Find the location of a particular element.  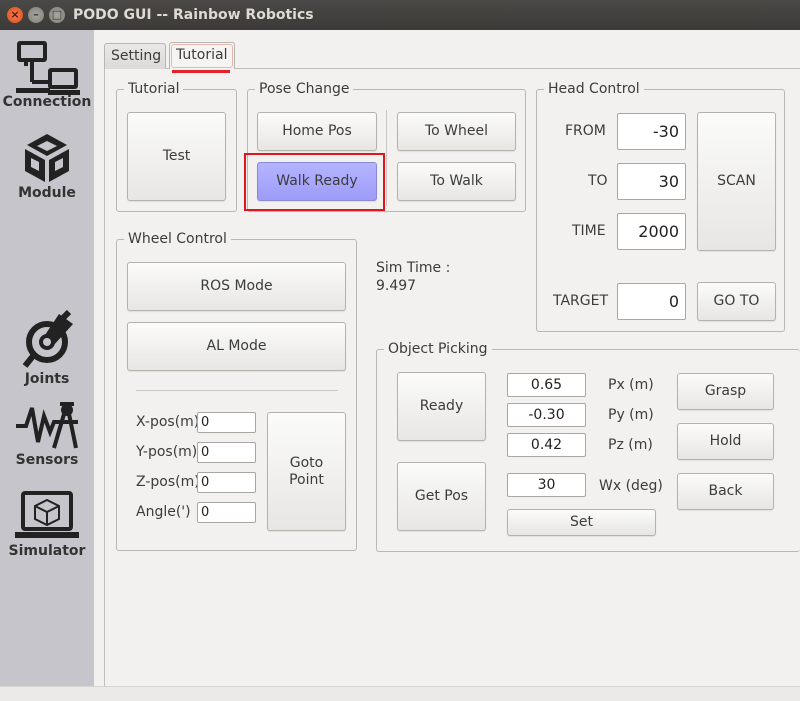

to-label: TO is located at coordinates (598, 181).